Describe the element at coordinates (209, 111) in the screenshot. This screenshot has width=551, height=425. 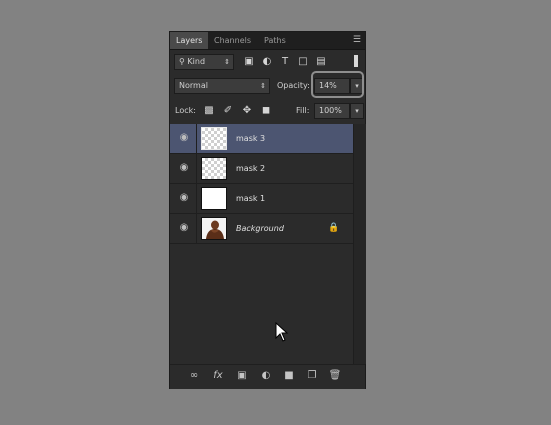
I see `lock-transparent-pixels-icon: ▩` at that location.